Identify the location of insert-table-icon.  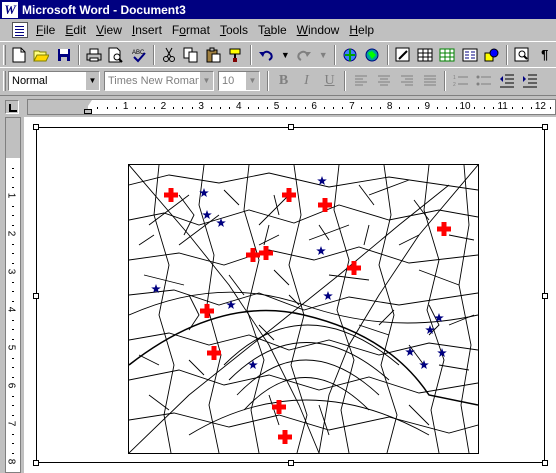
(425, 55).